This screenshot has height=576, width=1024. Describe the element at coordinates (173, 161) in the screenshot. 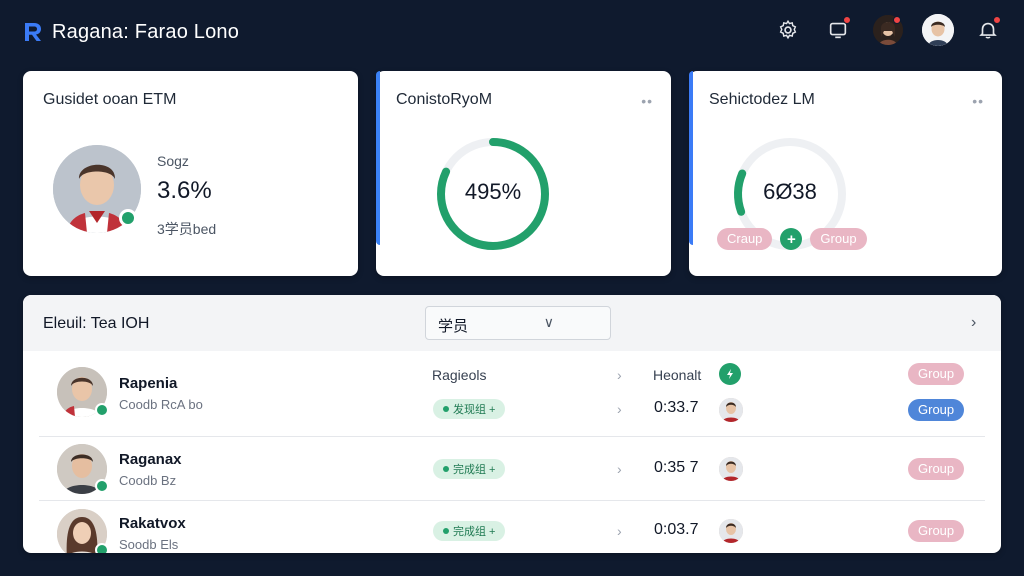

I see `stat-label: Sogz` at that location.